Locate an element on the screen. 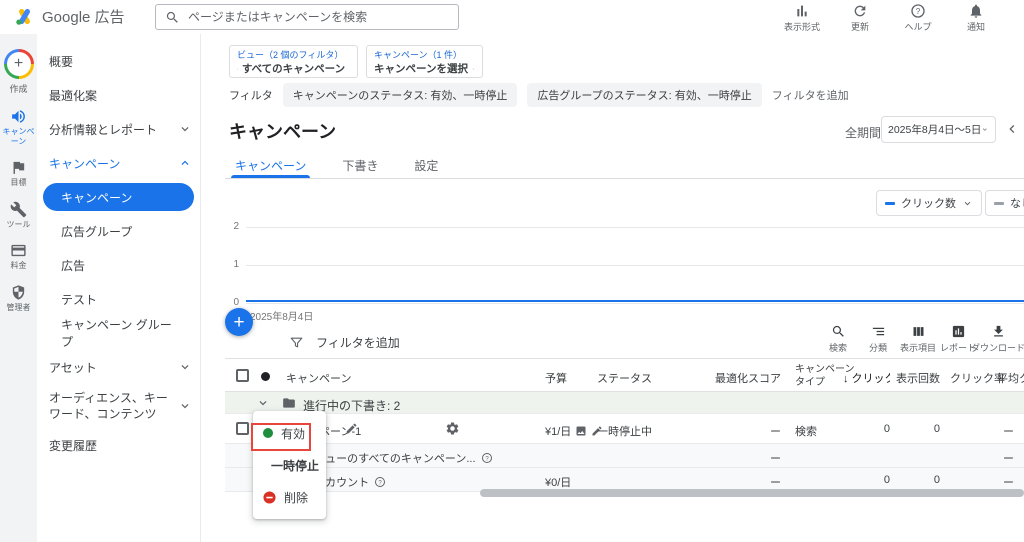 Image resolution: width=1024 pixels, height=542 pixels. clicks-series-line is located at coordinates (635, 301).